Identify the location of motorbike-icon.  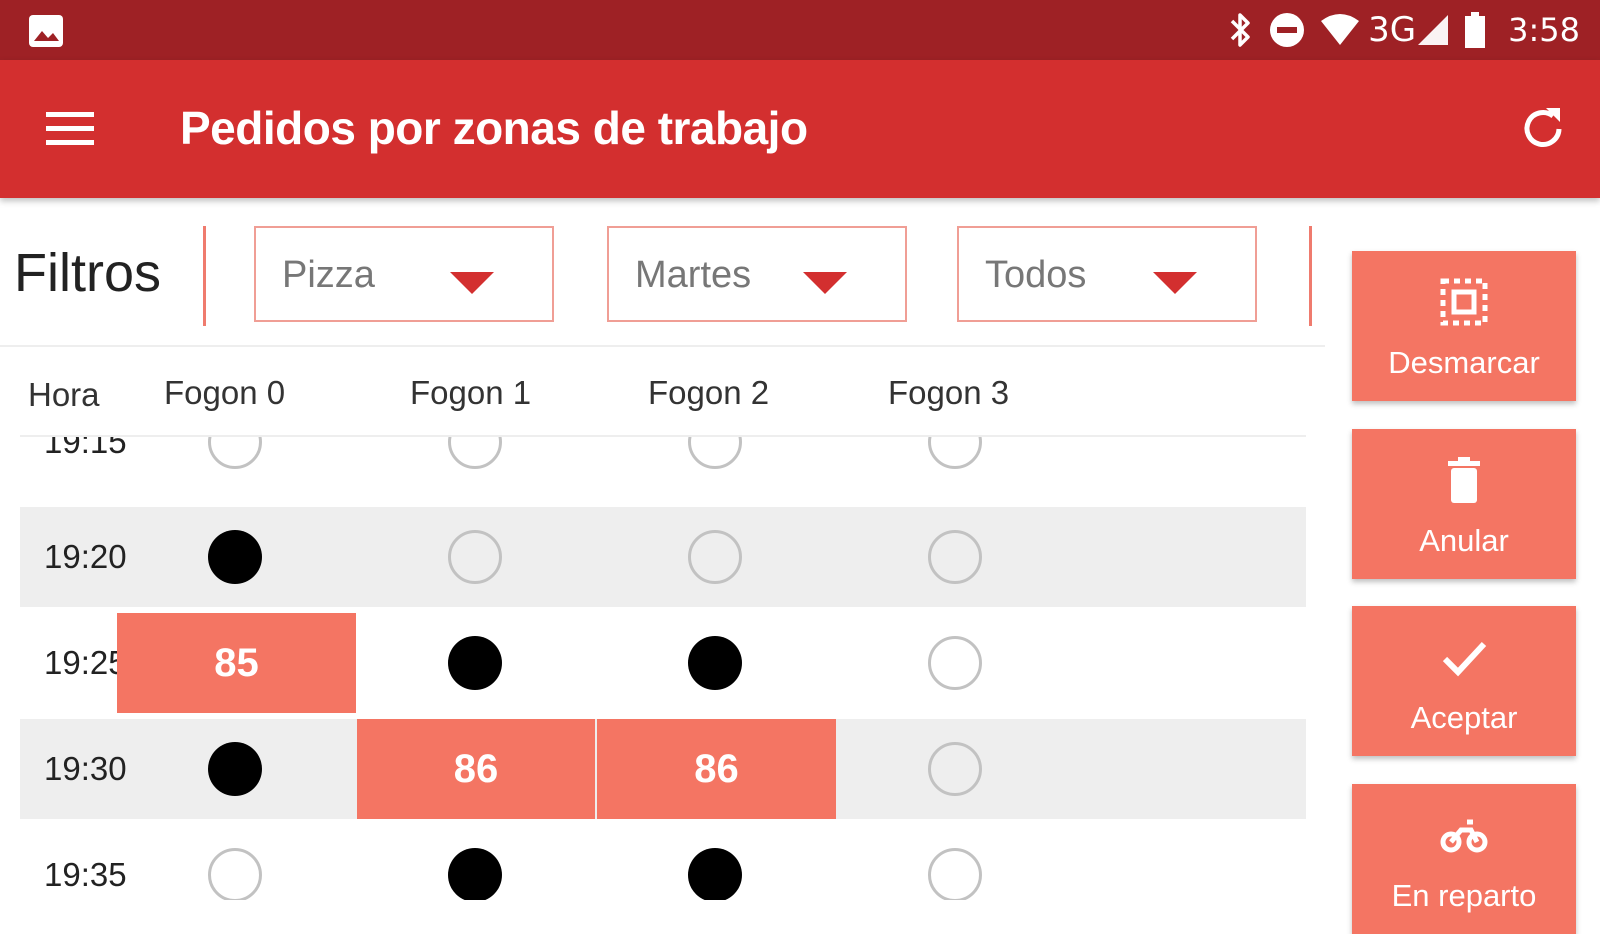
(1464, 836).